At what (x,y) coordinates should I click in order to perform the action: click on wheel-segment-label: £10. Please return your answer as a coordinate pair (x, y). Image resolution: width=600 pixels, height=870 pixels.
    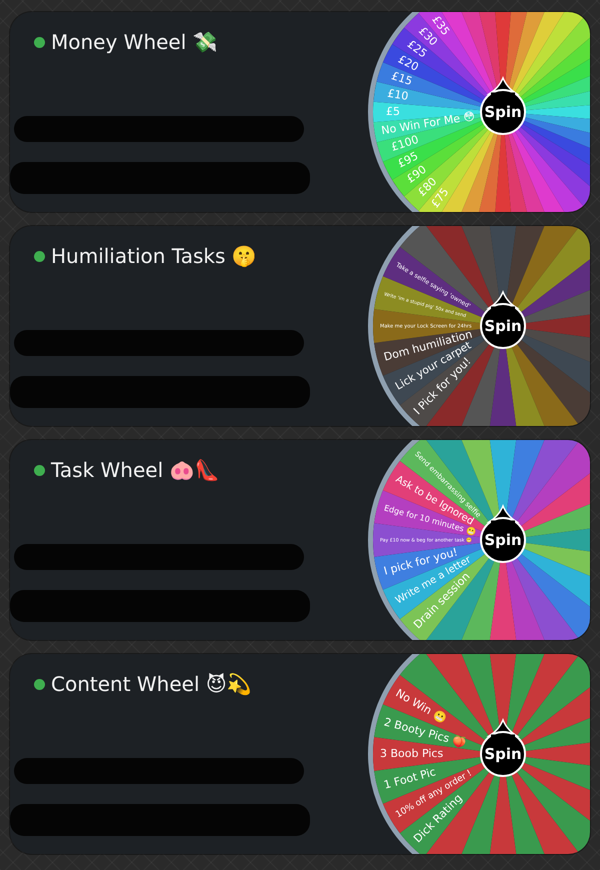
    Looking at the image, I should click on (398, 94).